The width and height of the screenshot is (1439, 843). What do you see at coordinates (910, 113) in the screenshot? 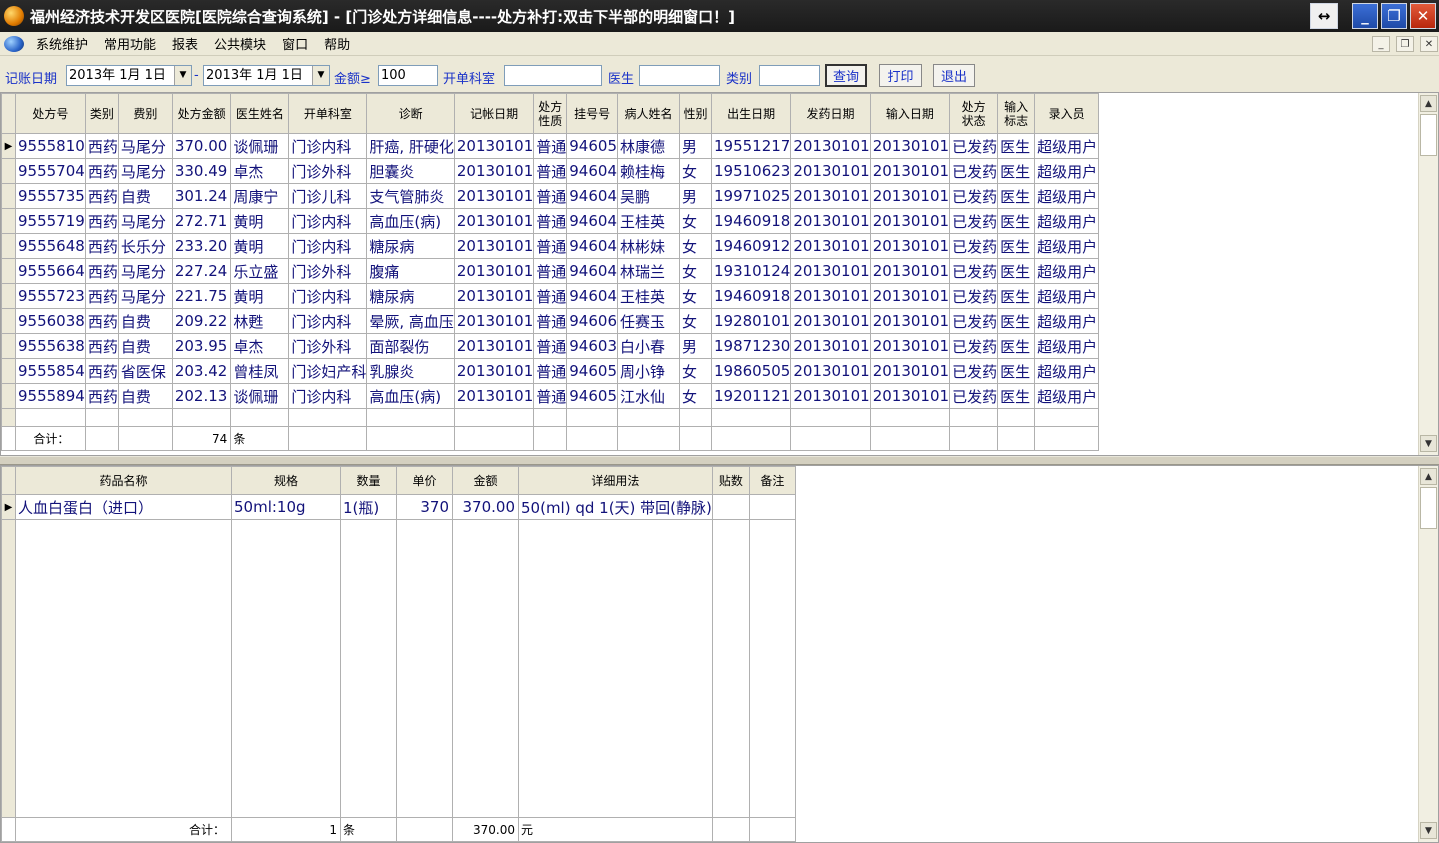
I see `column-header: 输入日期` at bounding box center [910, 113].